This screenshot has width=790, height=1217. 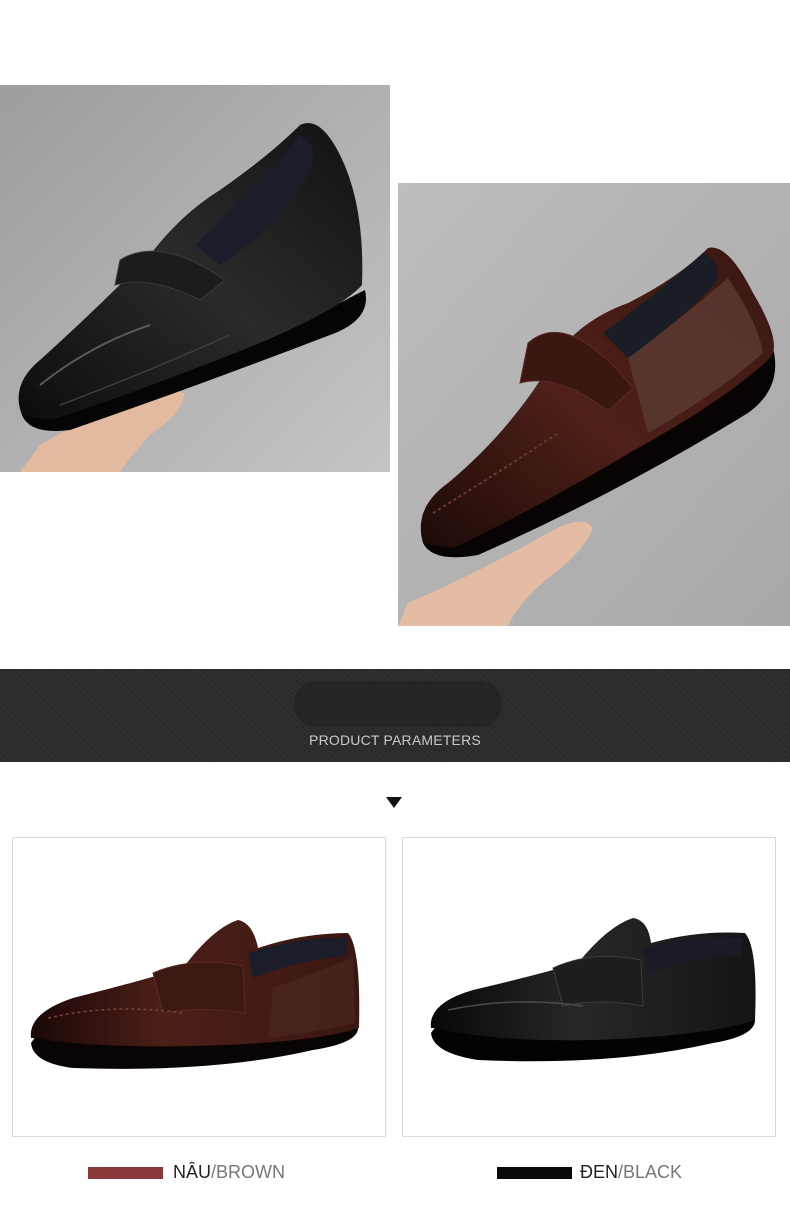 I want to click on banner-pill-decoration, so click(x=398, y=704).